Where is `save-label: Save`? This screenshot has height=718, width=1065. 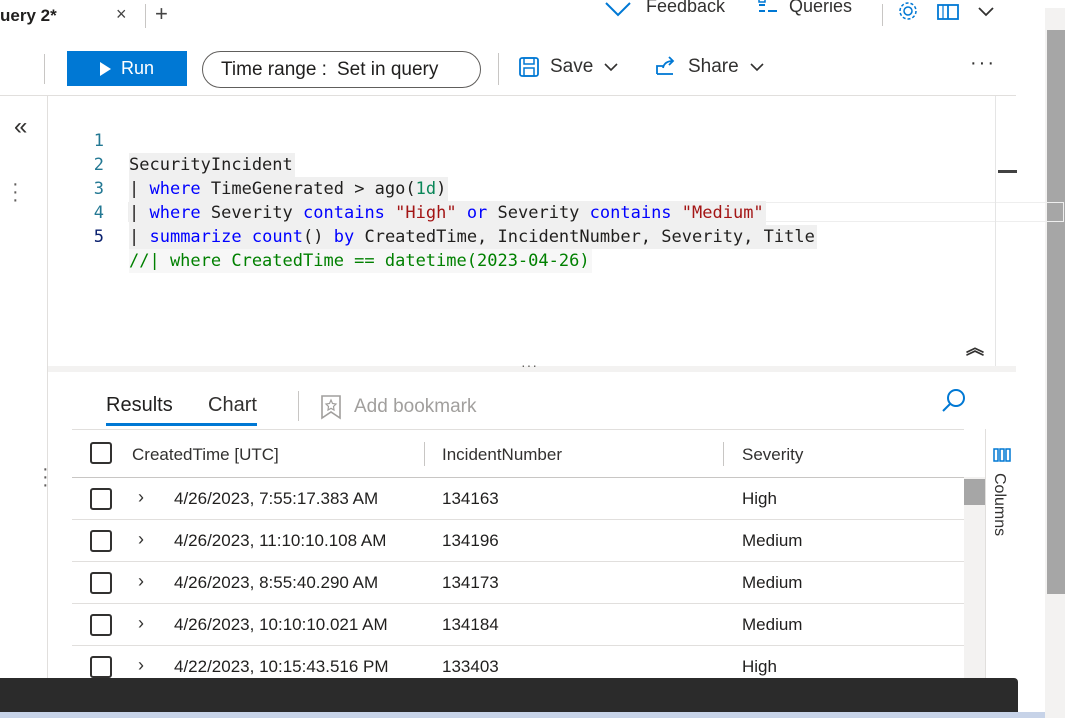 save-label: Save is located at coordinates (572, 66).